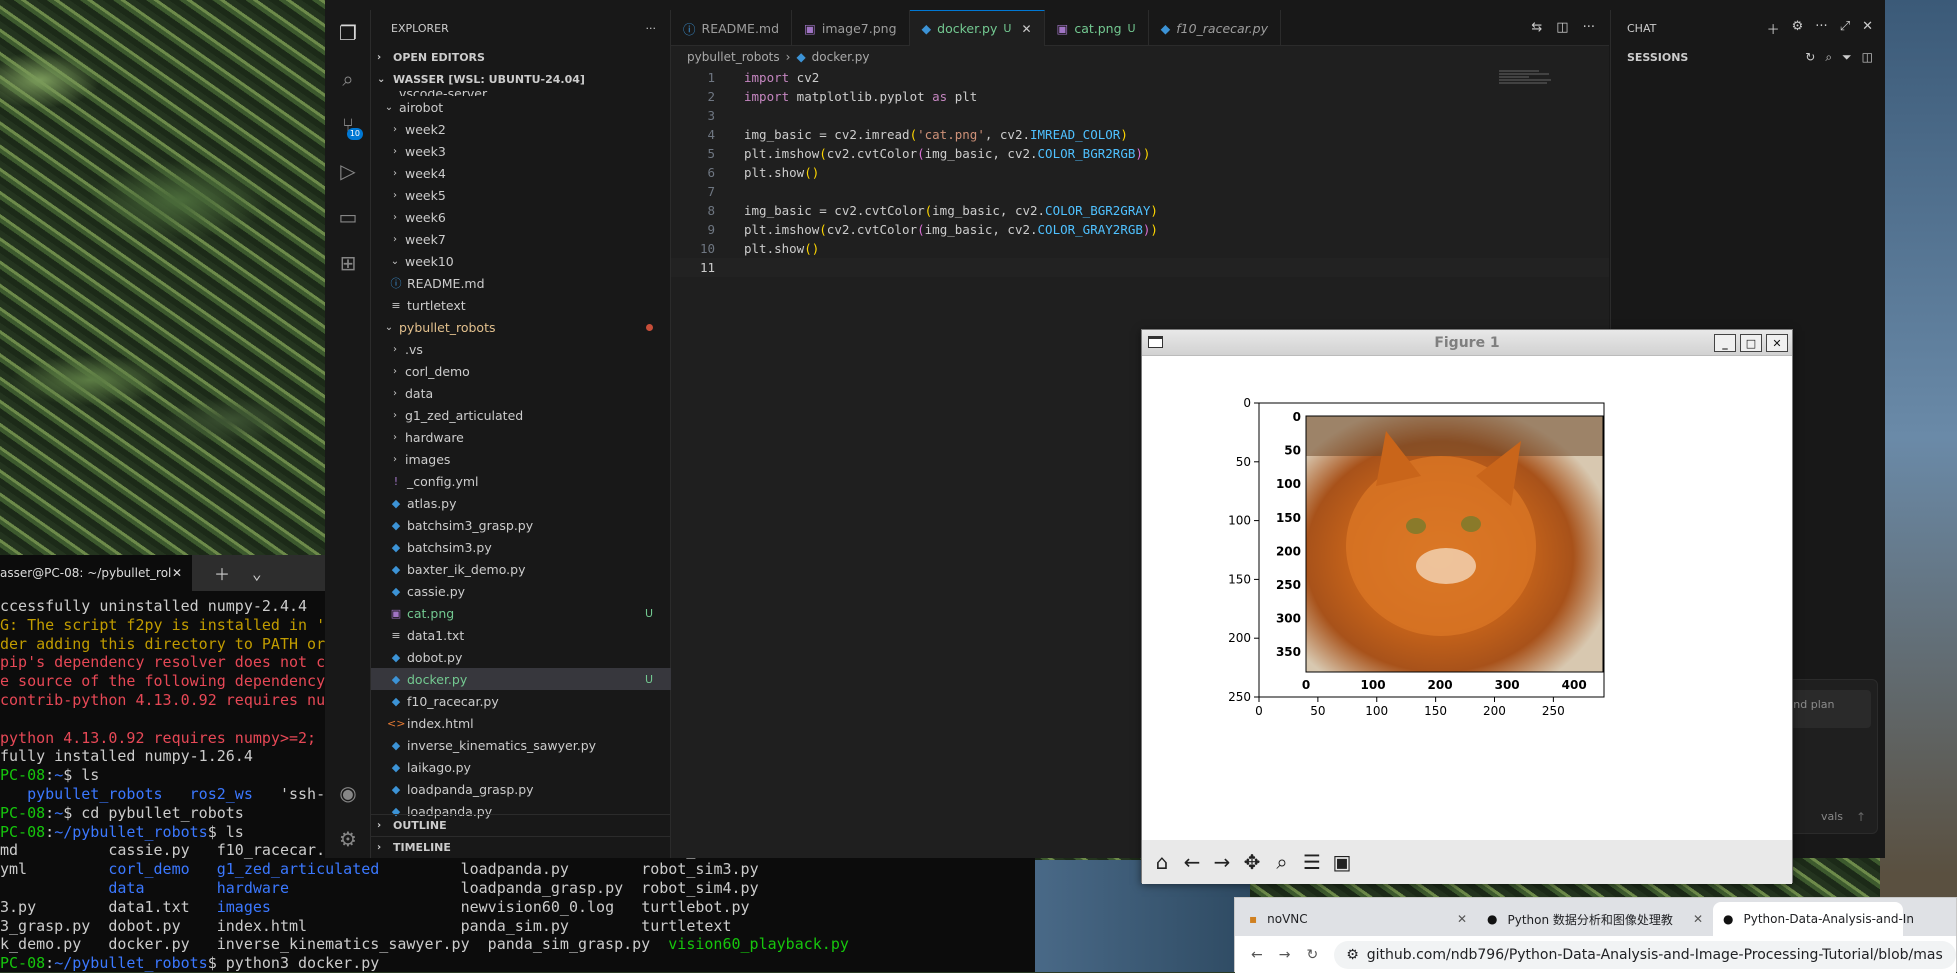 This screenshot has width=1957, height=973. What do you see at coordinates (733, 57) in the screenshot?
I see `breadcrumb-folder: pybullet_robots` at bounding box center [733, 57].